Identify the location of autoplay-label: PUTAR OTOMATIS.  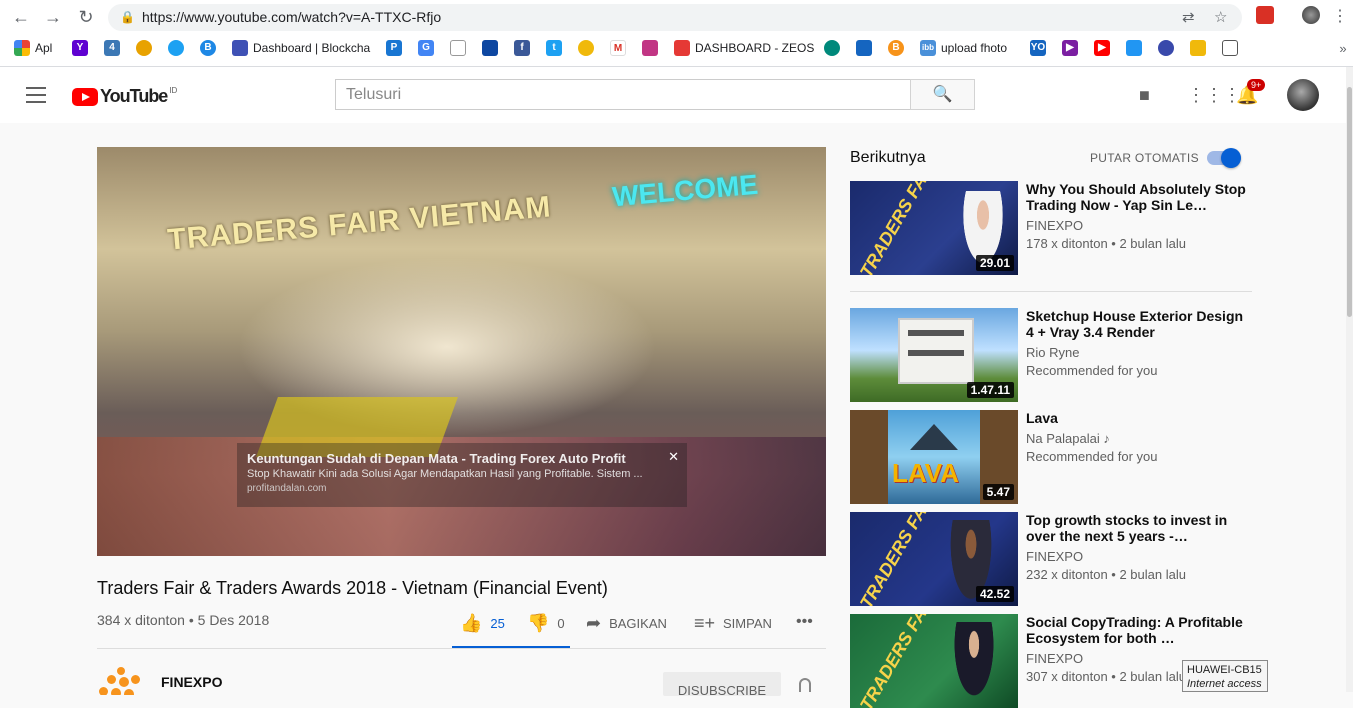
(1144, 158).